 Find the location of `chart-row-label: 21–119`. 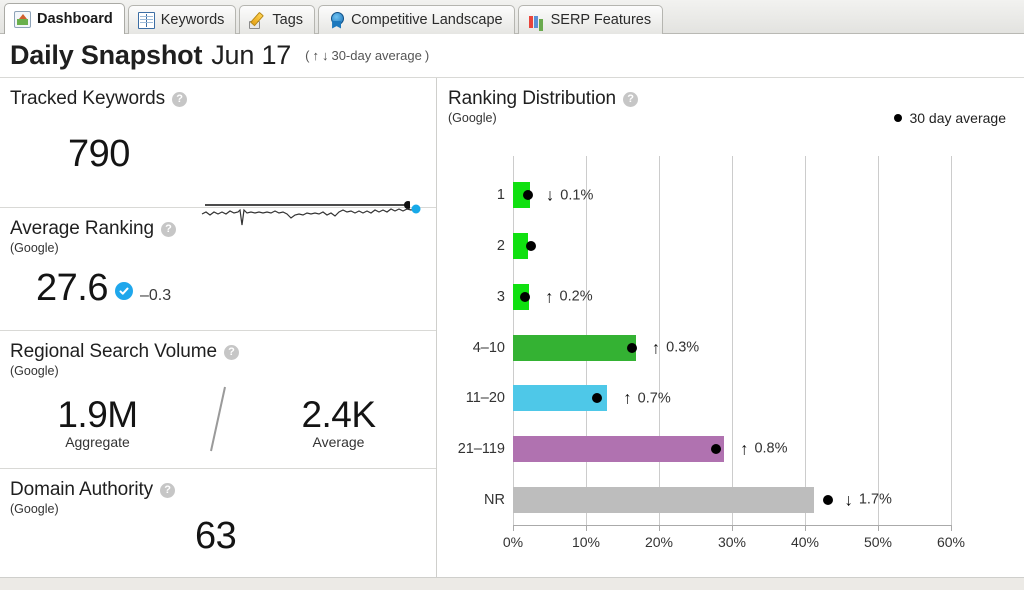

chart-row-label: 21–119 is located at coordinates (481, 448).